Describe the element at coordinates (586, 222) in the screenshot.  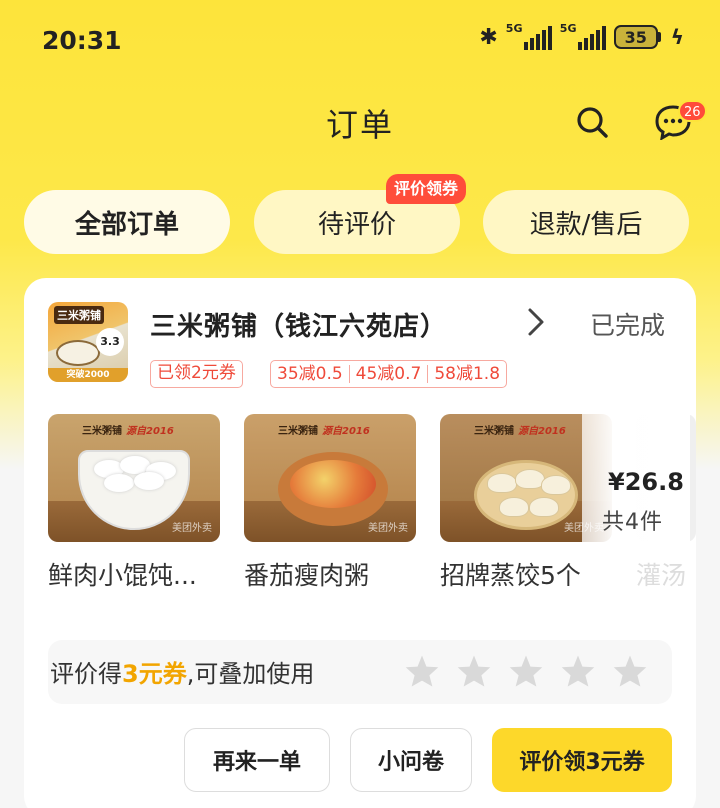
I see `tab-refund: 退款/售后` at that location.